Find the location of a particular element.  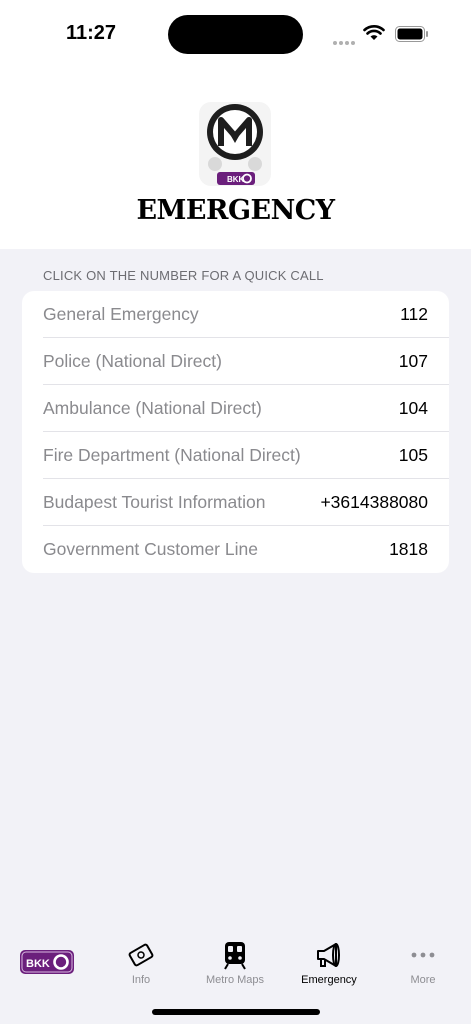

brand-badge-text: BKK is located at coordinates (38, 964).